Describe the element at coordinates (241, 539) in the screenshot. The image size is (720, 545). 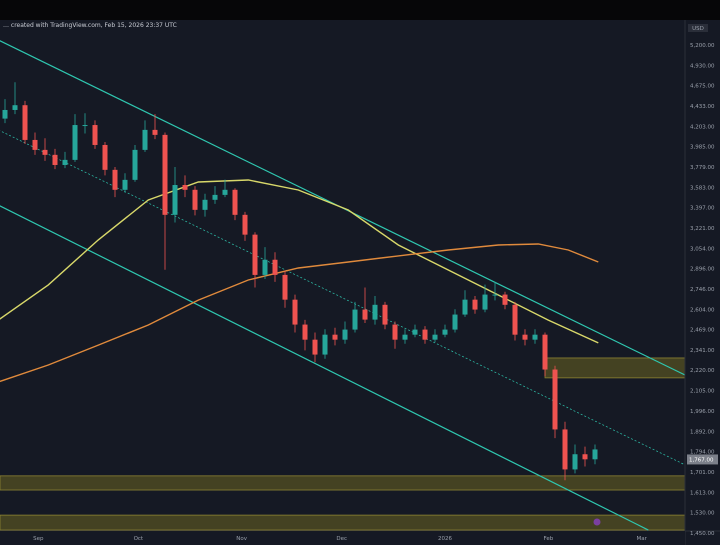
I see `time-tick-label: Nov` at that location.